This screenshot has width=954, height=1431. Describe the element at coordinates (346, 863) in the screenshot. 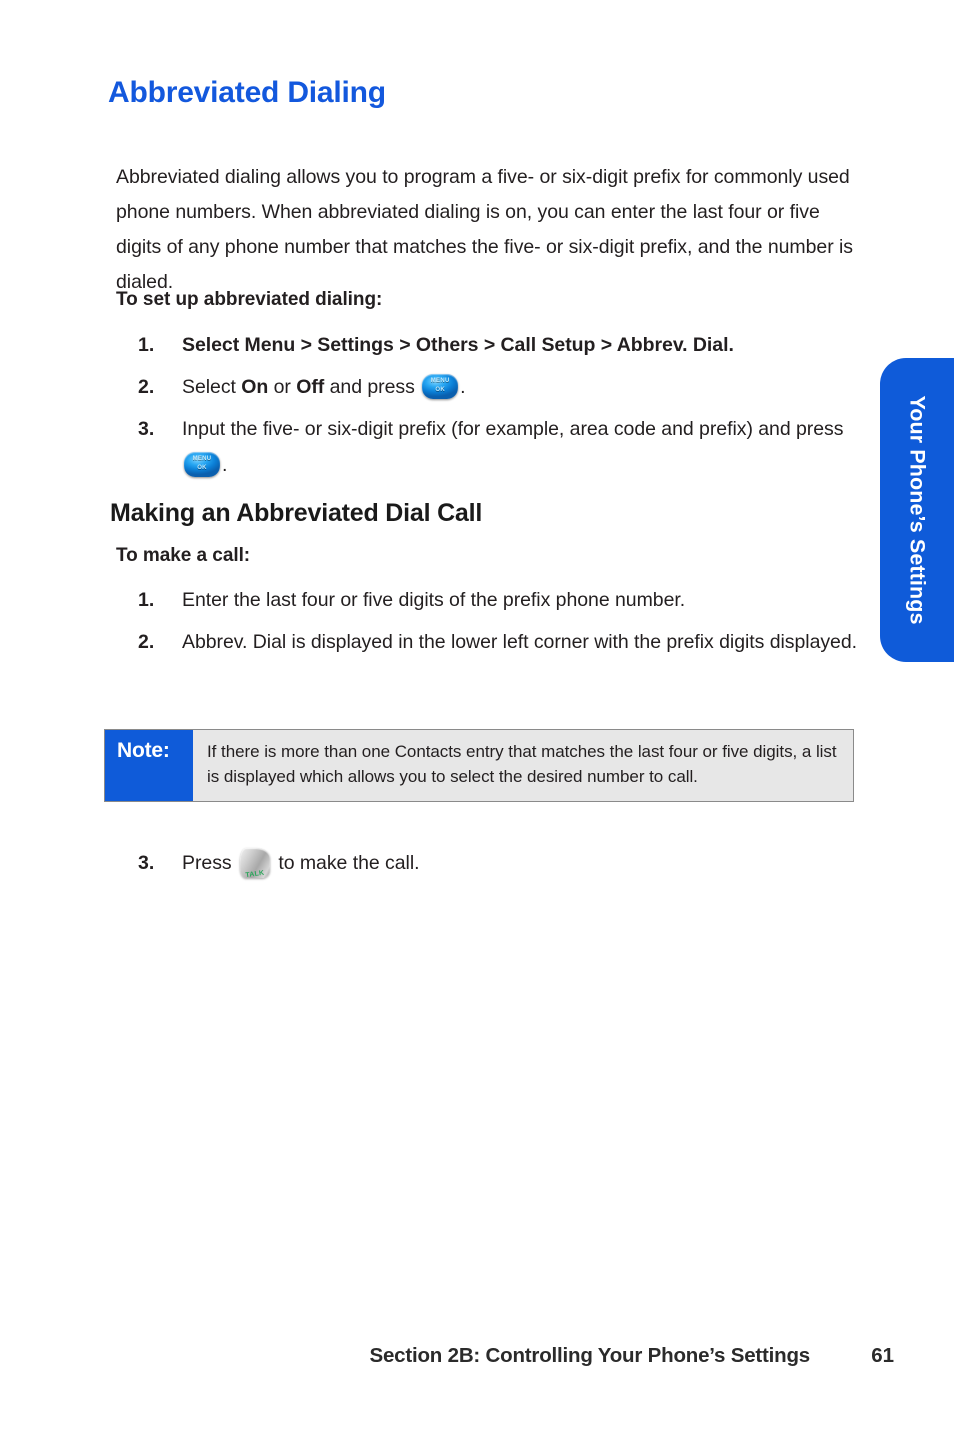

I see `text-fragment: to make the call.` at that location.